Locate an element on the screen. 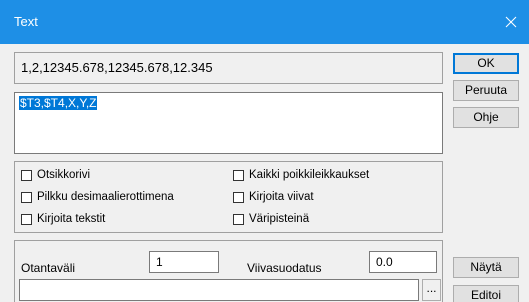 Image resolution: width=529 pixels, height=302 pixels. sampling-input is located at coordinates (184, 262).